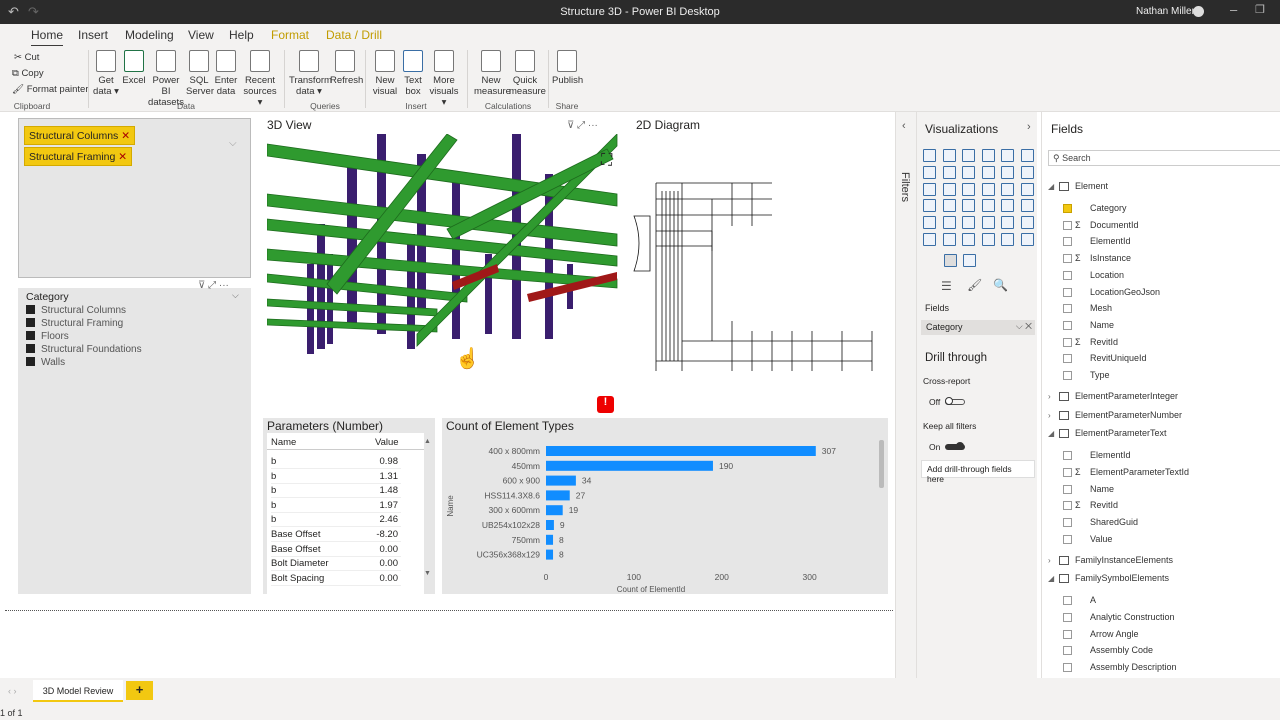 This screenshot has width=1280, height=720. I want to click on tab-data-drill: Data / Drill, so click(354, 35).